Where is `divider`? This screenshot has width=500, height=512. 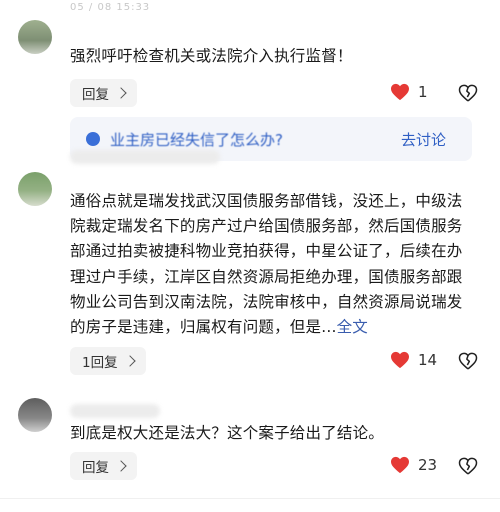 divider is located at coordinates (250, 498).